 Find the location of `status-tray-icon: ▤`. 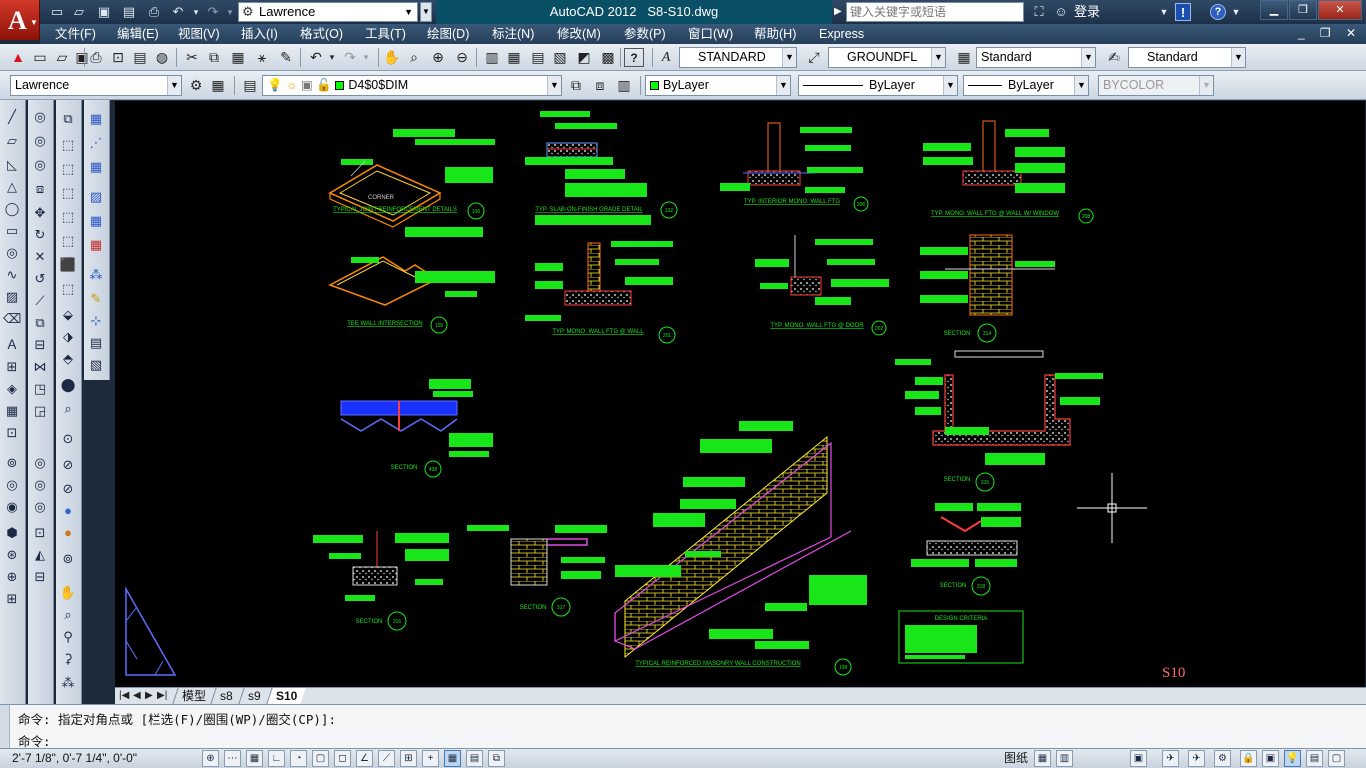

status-tray-icon: ▤ is located at coordinates (1314, 758).